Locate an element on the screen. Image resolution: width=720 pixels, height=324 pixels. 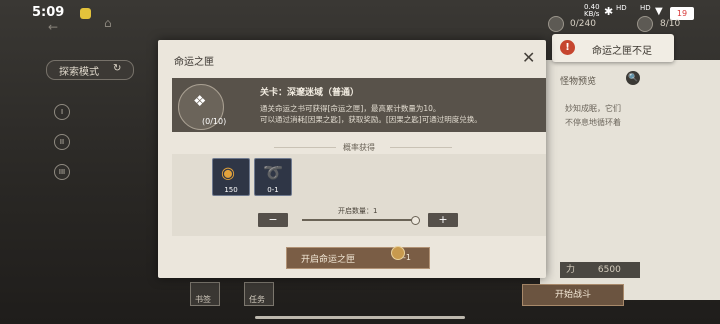
description-line: 通关命运之书可获得[命运之匣]，最高累计数量为10。 is located at coordinates (350, 108).